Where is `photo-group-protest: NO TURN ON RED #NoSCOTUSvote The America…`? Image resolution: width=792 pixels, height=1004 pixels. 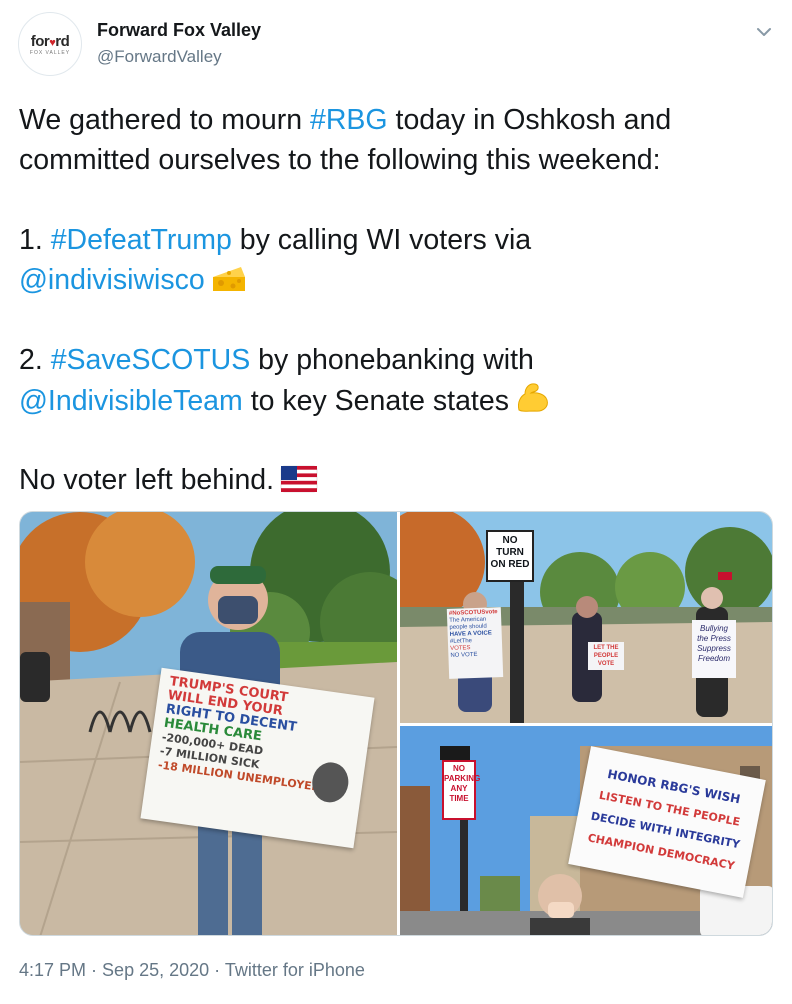
photo-group-protest: NO TURN ON RED #NoSCOTUSvote The America… is located at coordinates (586, 617).